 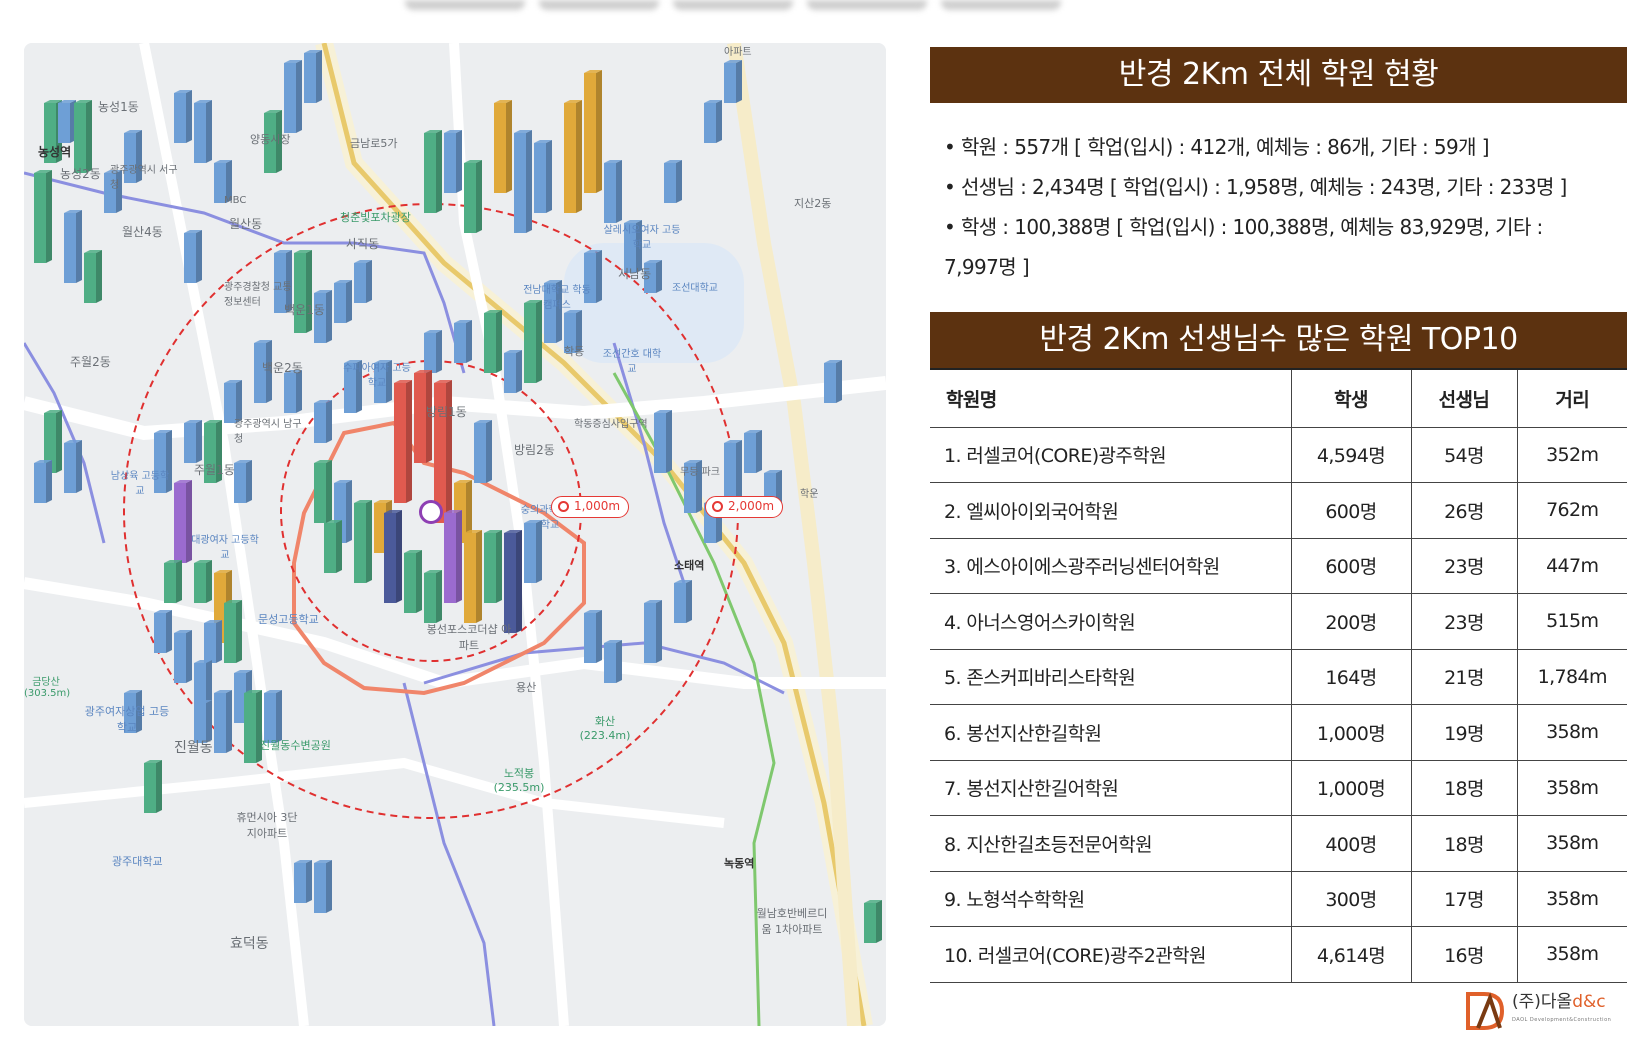 What do you see at coordinates (55, 152) in the screenshot?
I see `map-label: 농성역` at bounding box center [55, 152].